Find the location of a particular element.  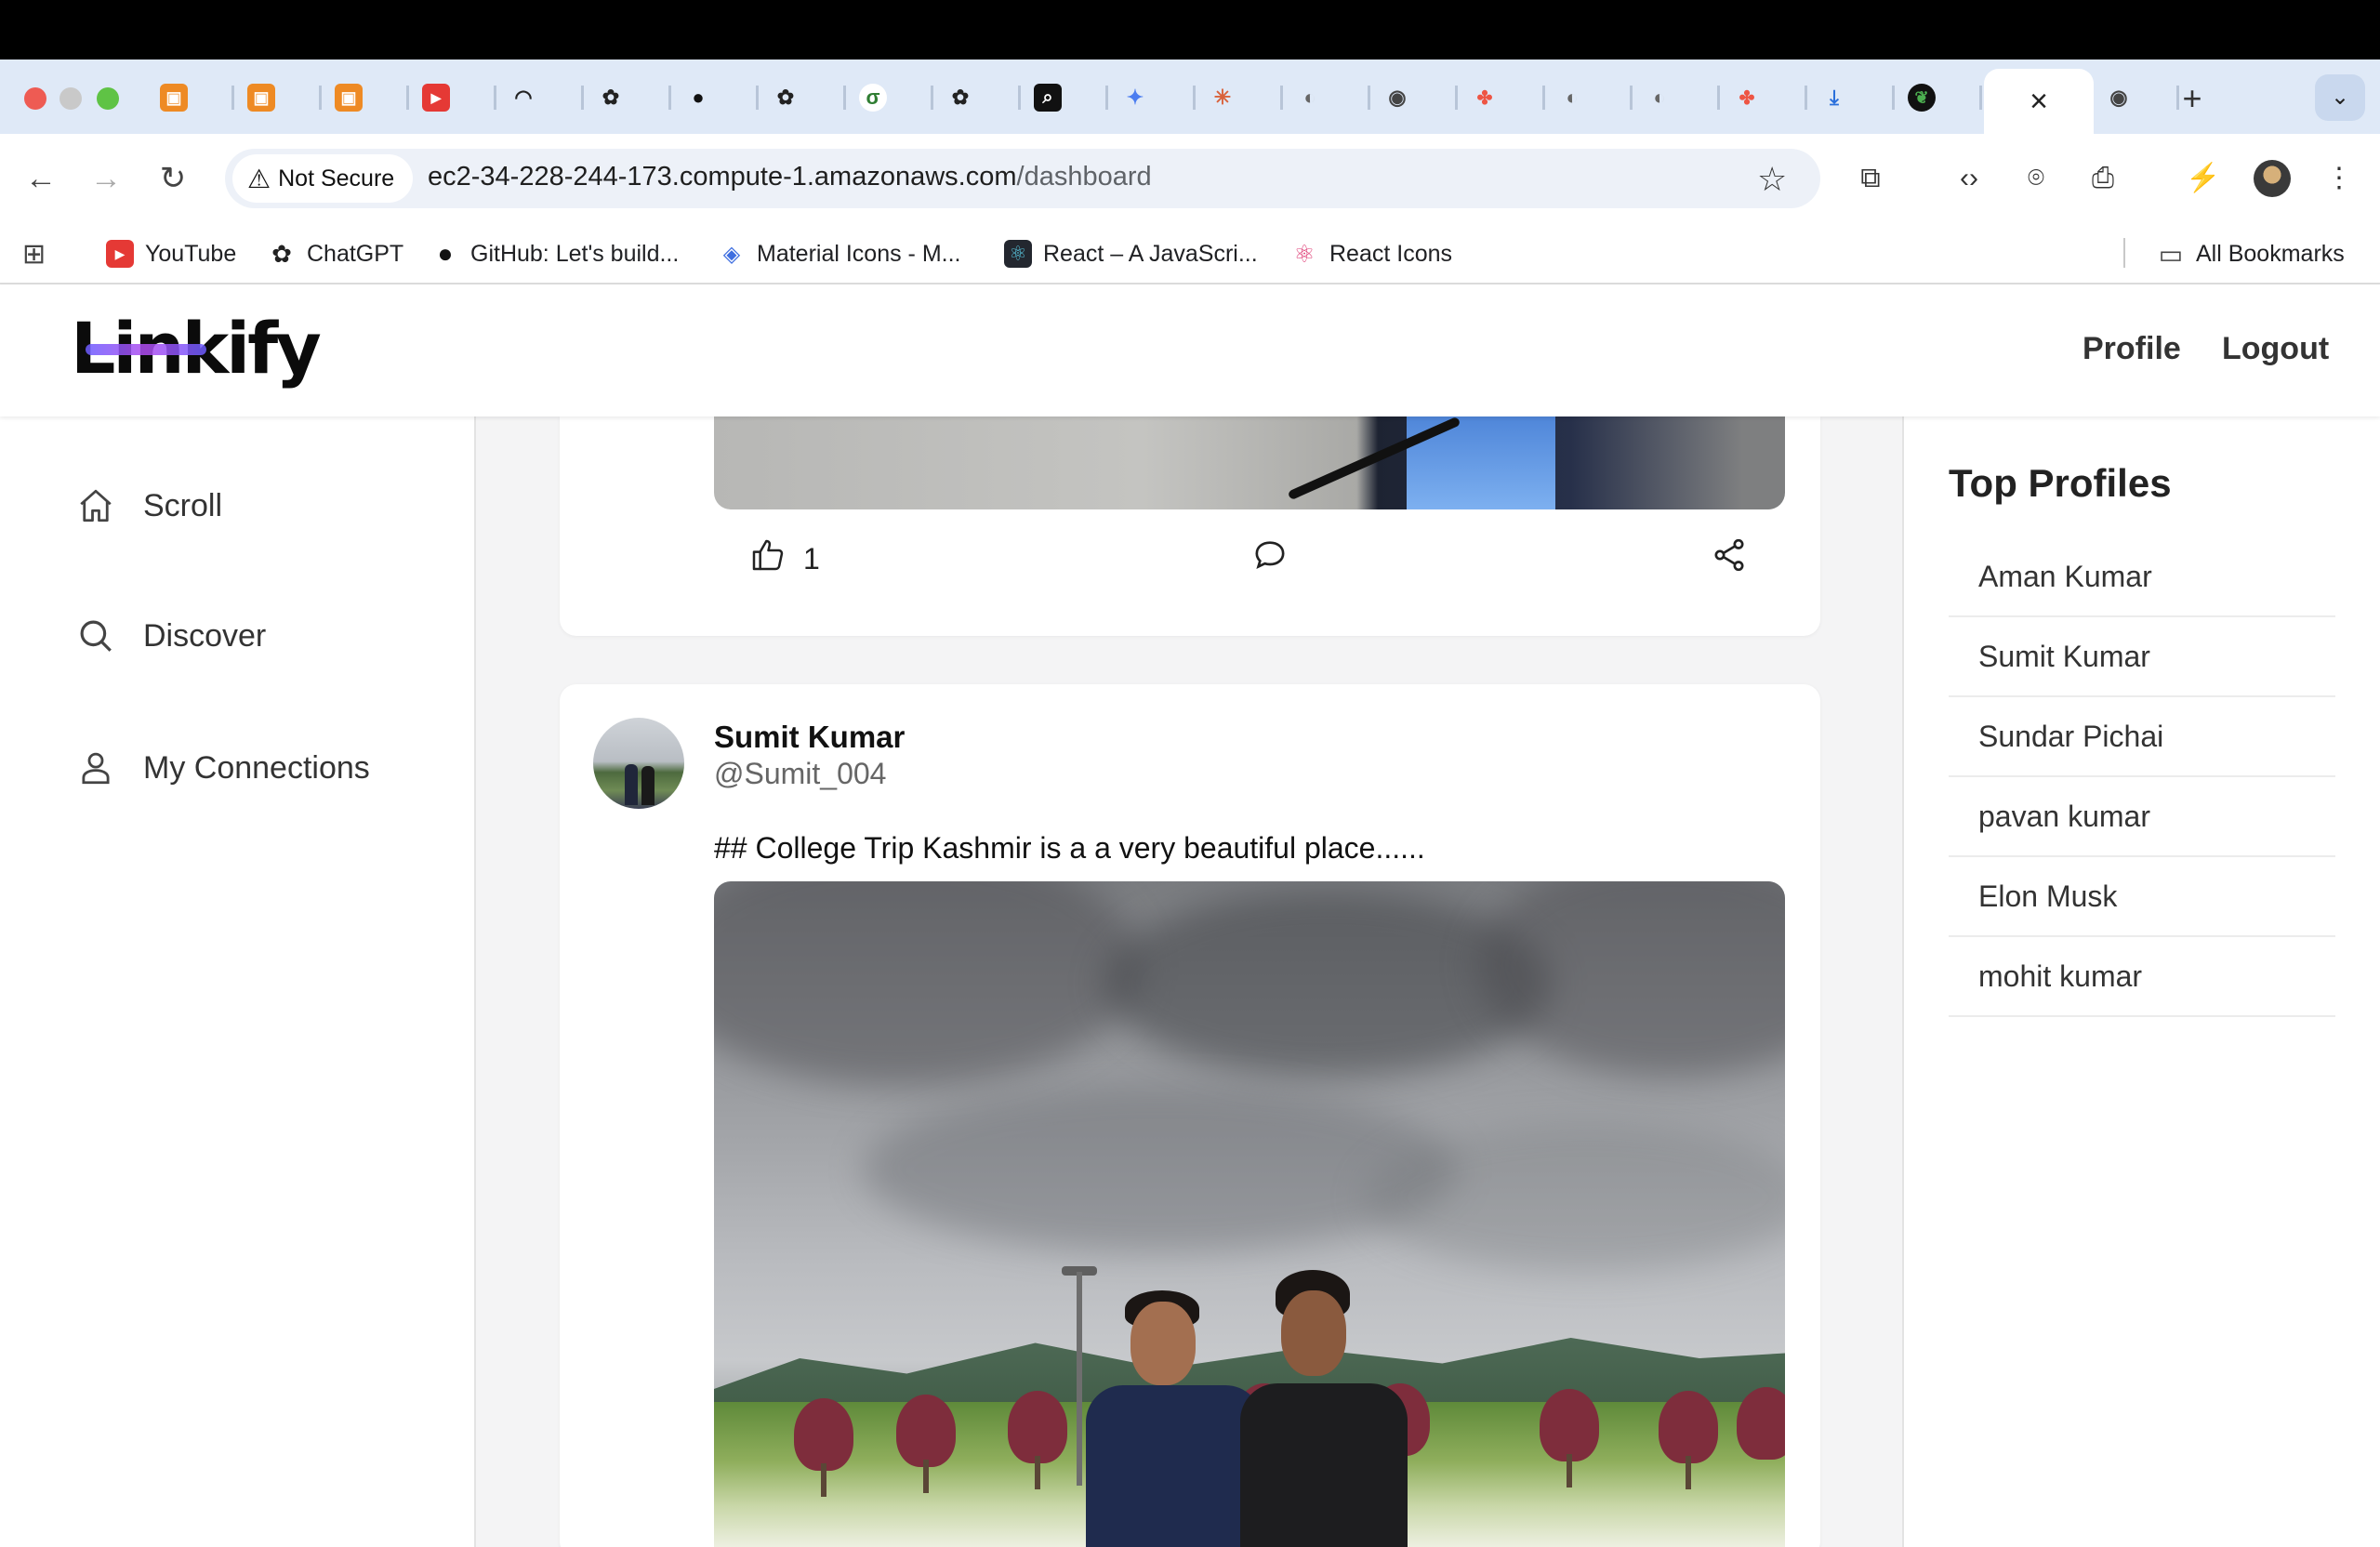

url-path: /dashboard is located at coordinates (1084, 177).